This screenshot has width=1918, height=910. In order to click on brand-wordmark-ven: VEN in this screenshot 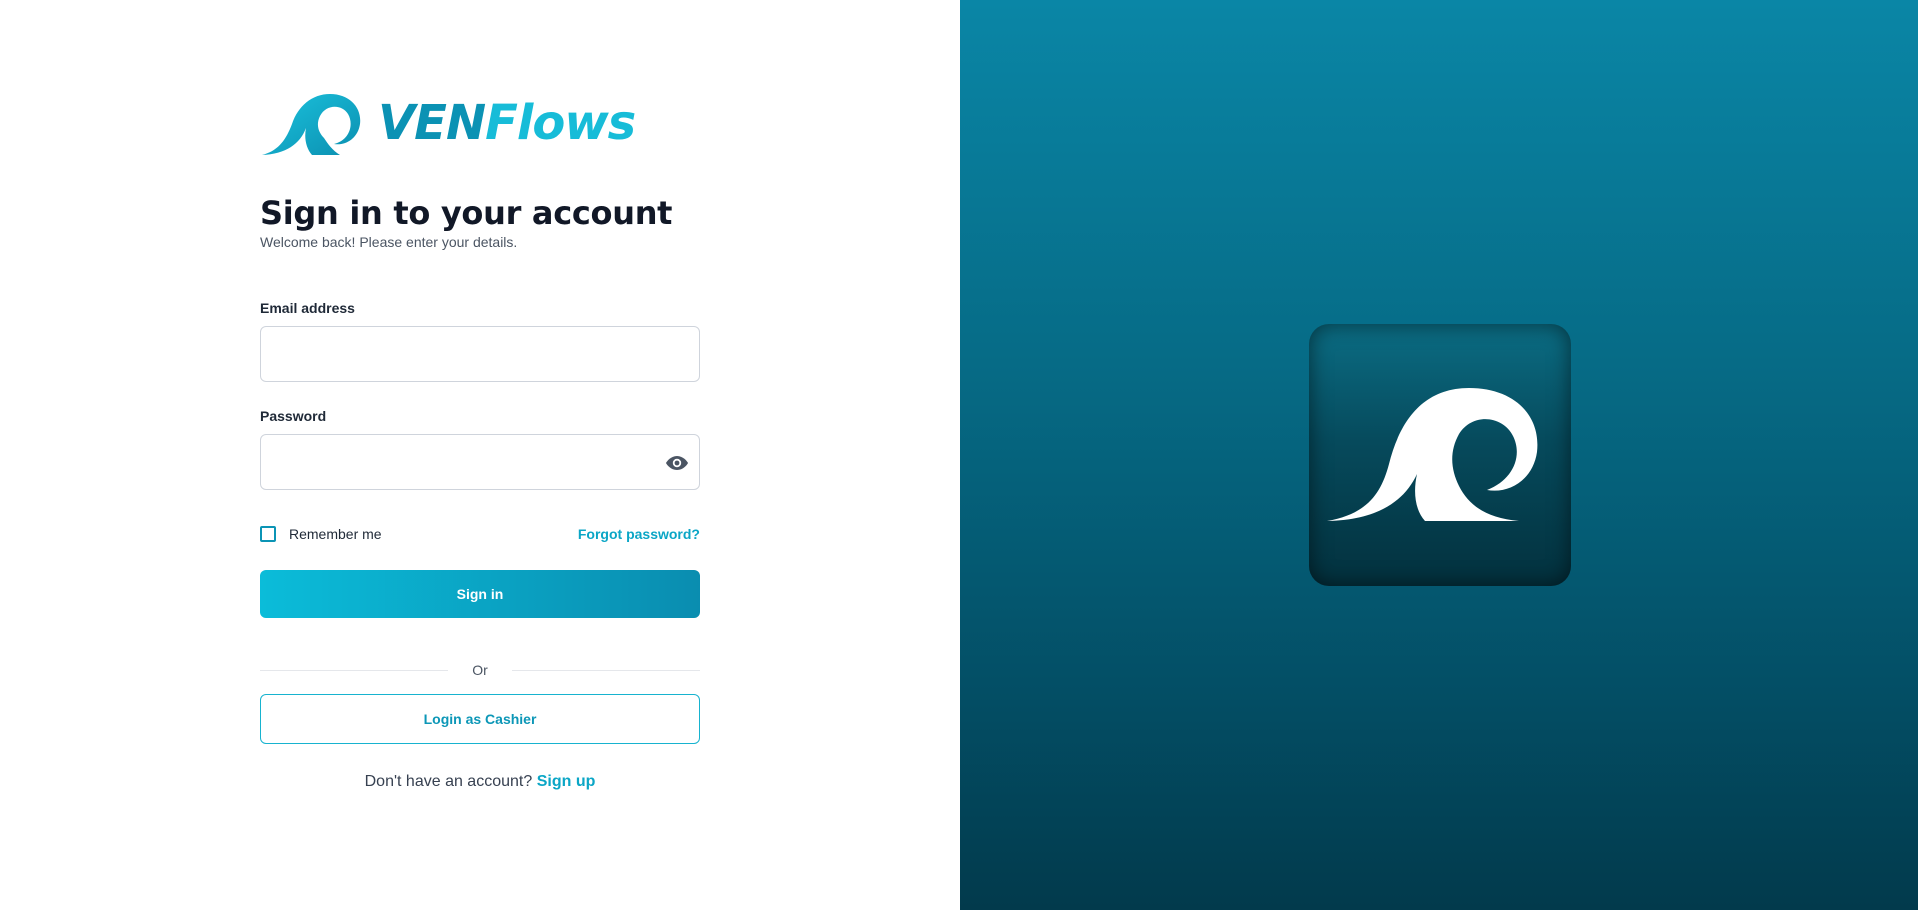, I will do `click(432, 123)`.